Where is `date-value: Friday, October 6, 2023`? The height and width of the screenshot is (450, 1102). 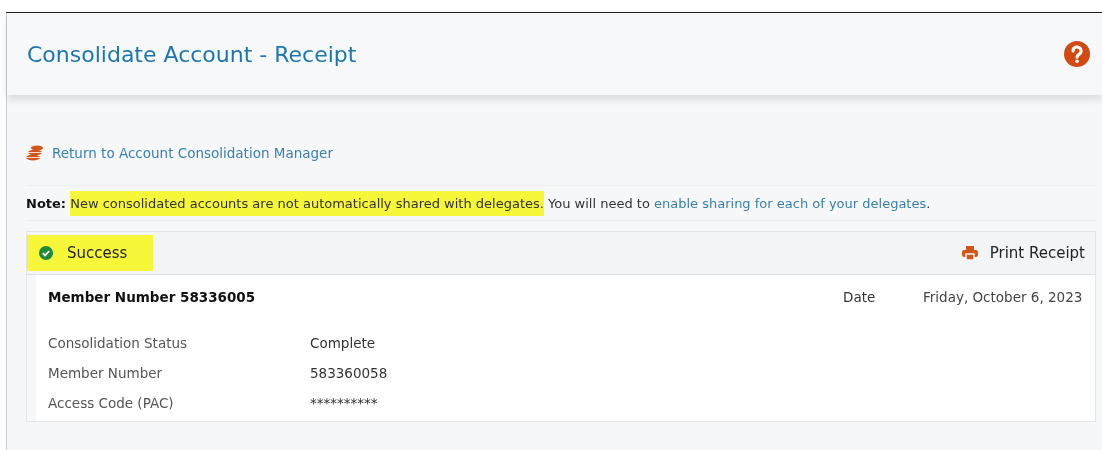 date-value: Friday, October 6, 2023 is located at coordinates (1003, 297).